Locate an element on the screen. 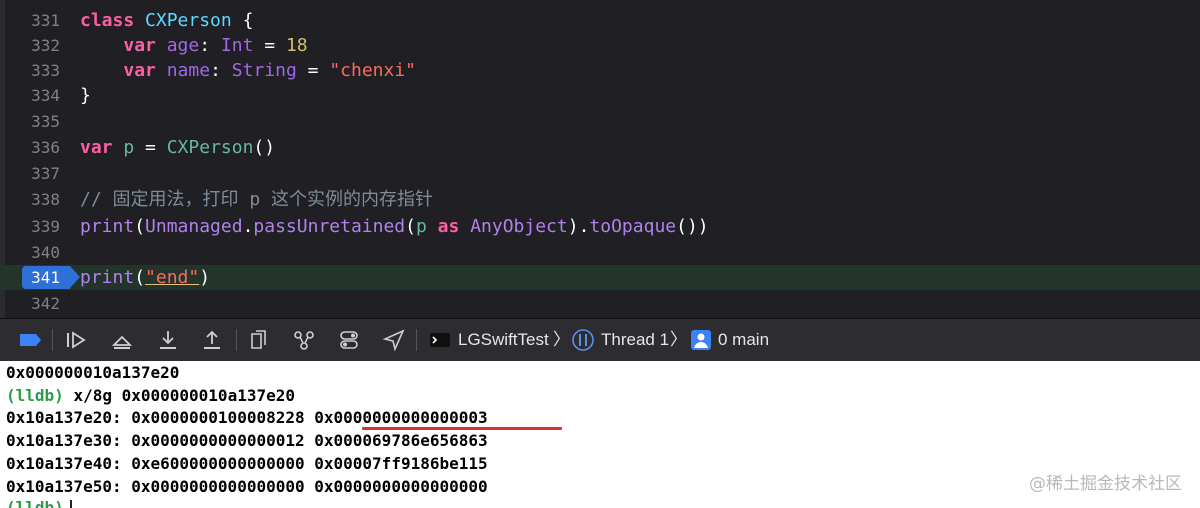  code-line-332: 332 var age: Int = 18 is located at coordinates (600, 45).